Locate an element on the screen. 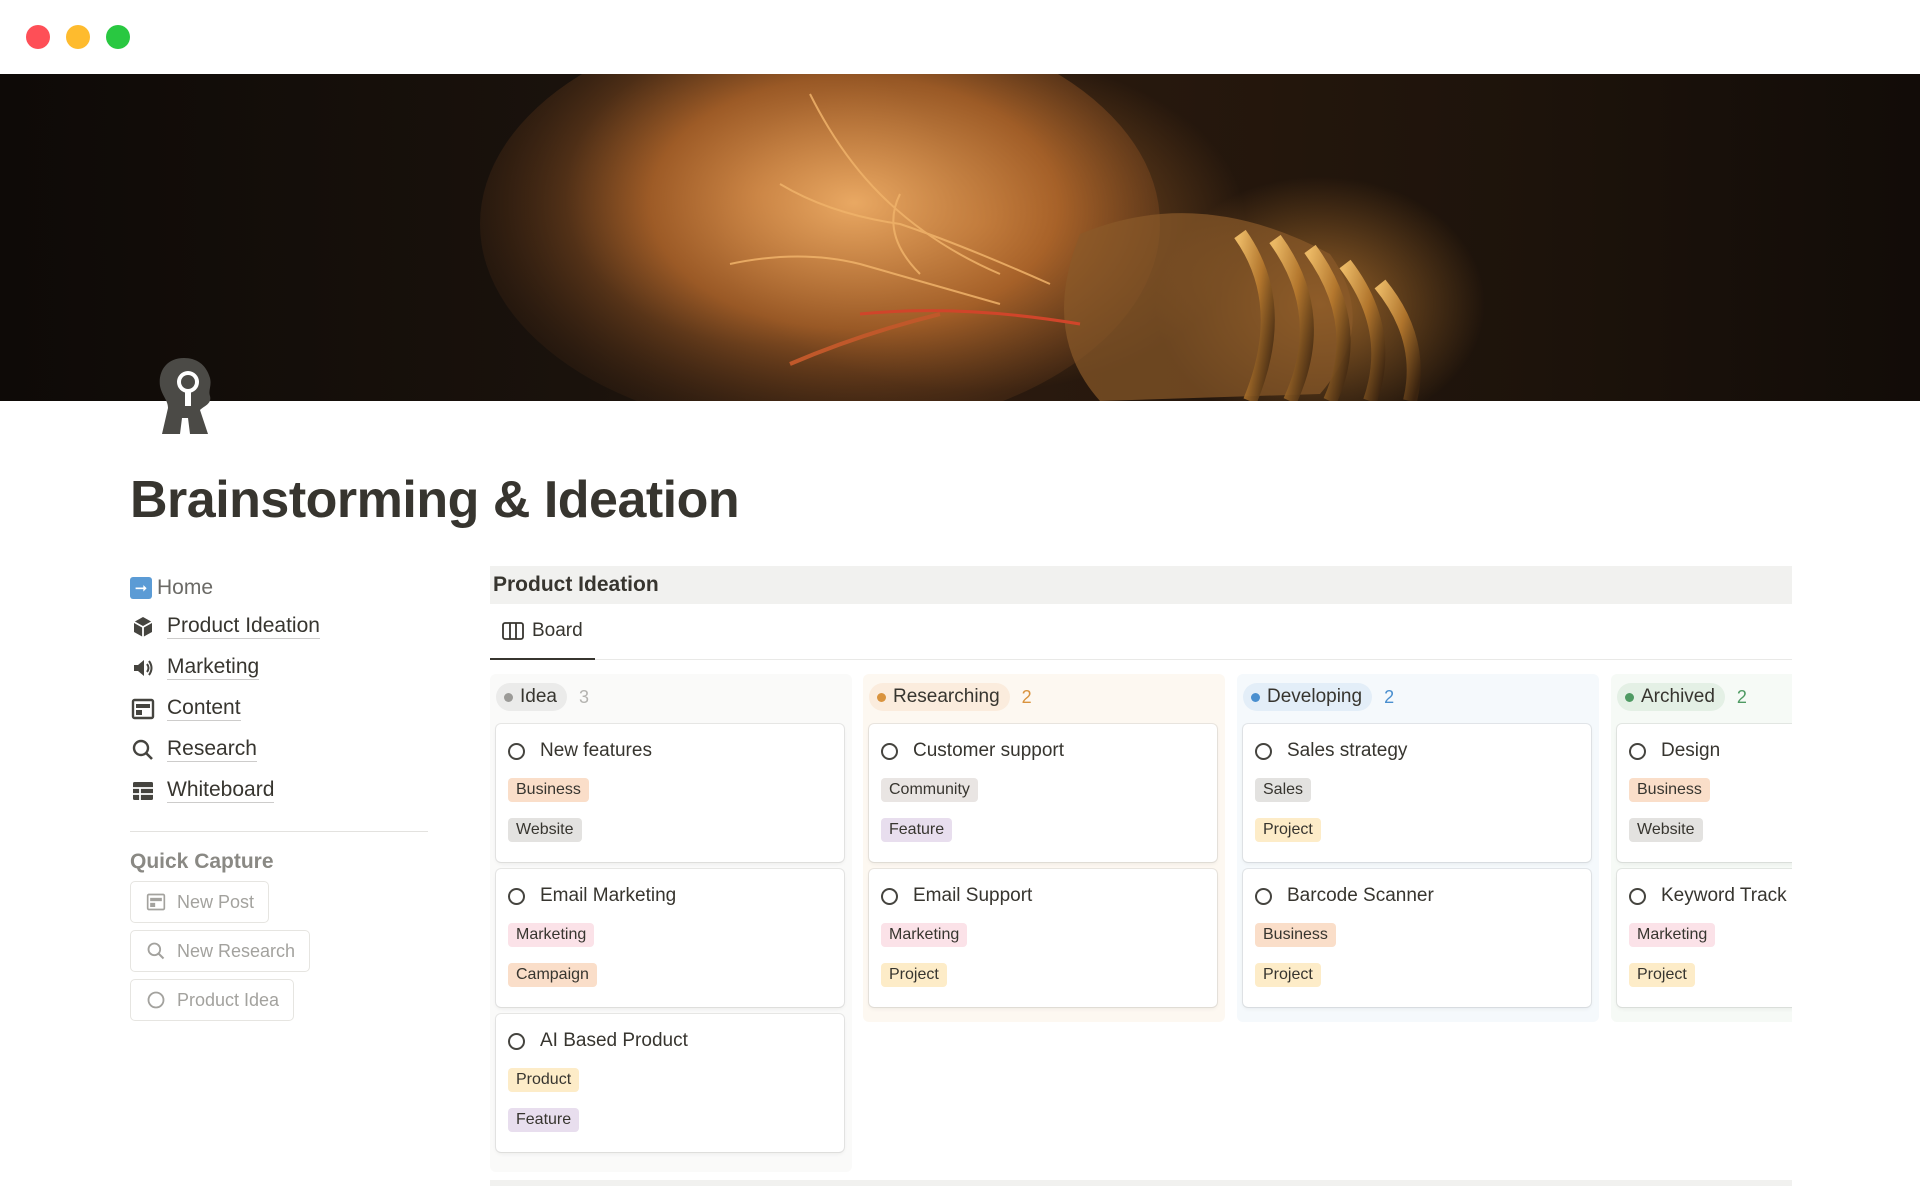 Image resolution: width=1920 pixels, height=1200 pixels. window-minimize-button is located at coordinates (78, 37).